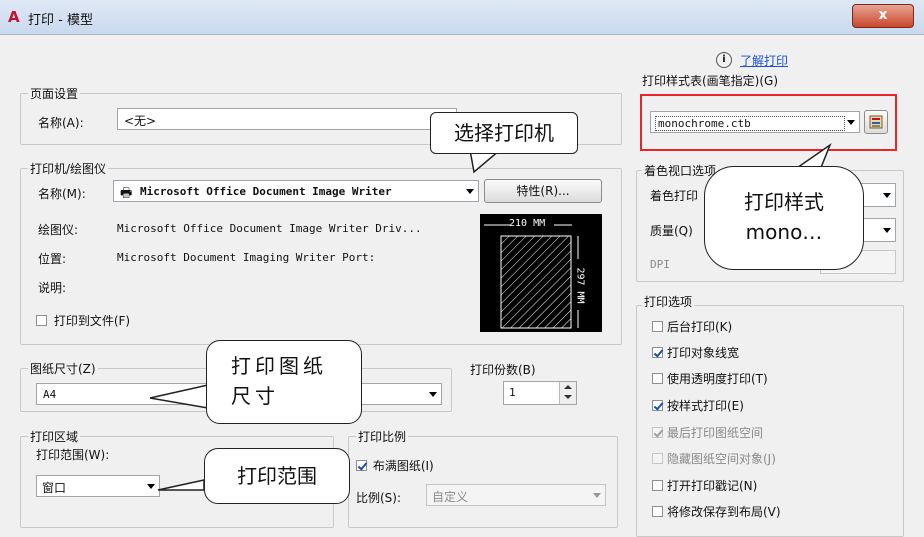 The image size is (924, 537). I want to click on plot-range-select: 窗口, so click(98, 486).